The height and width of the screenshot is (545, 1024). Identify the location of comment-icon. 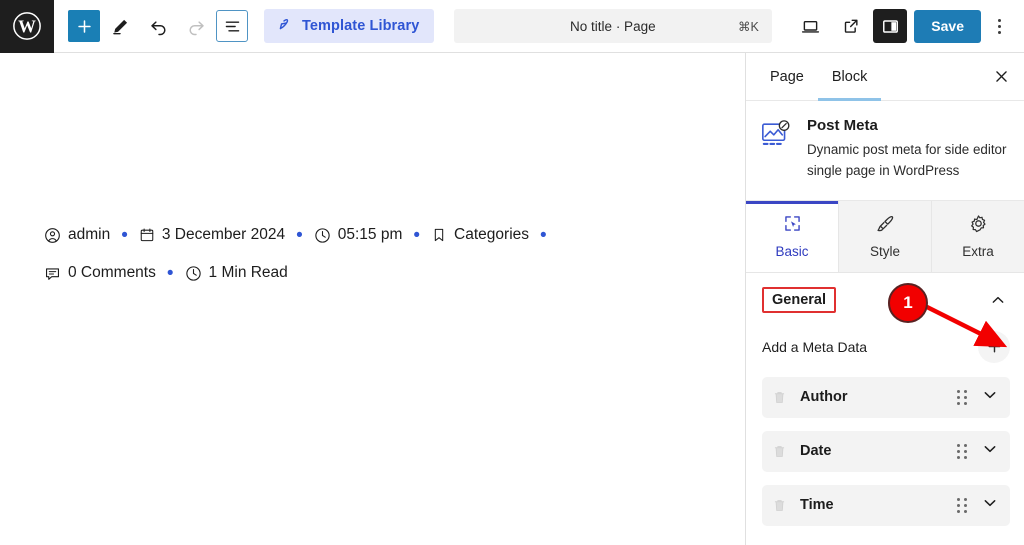
(52, 273).